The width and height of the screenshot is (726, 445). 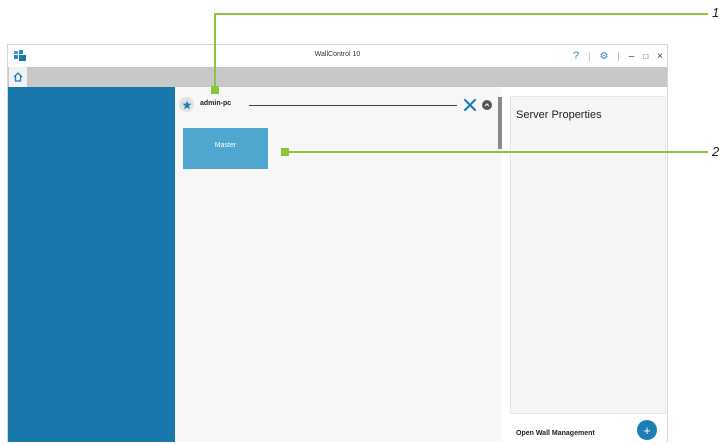 I want to click on server-row: admin-pc, so click(x=337, y=105).